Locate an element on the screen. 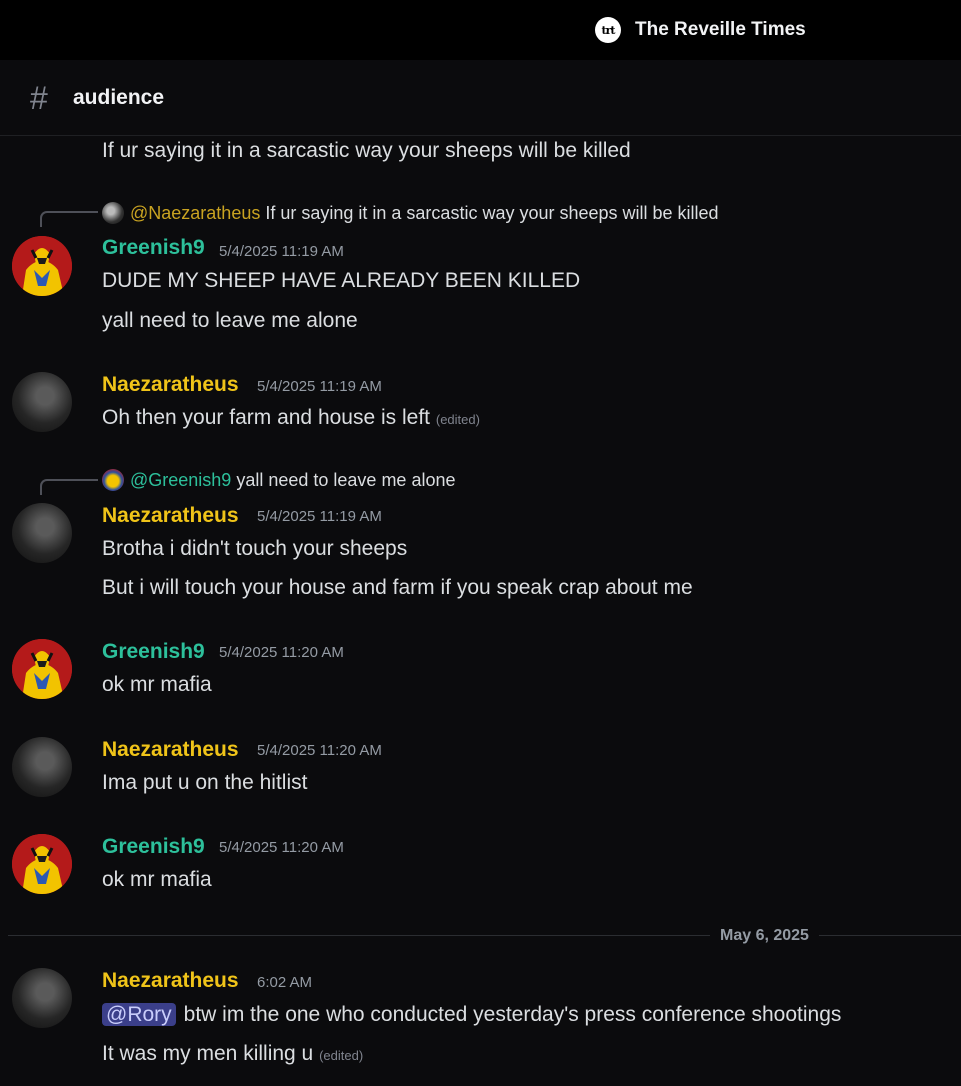  top-bar: trt The Reveille Times is located at coordinates (480, 30).